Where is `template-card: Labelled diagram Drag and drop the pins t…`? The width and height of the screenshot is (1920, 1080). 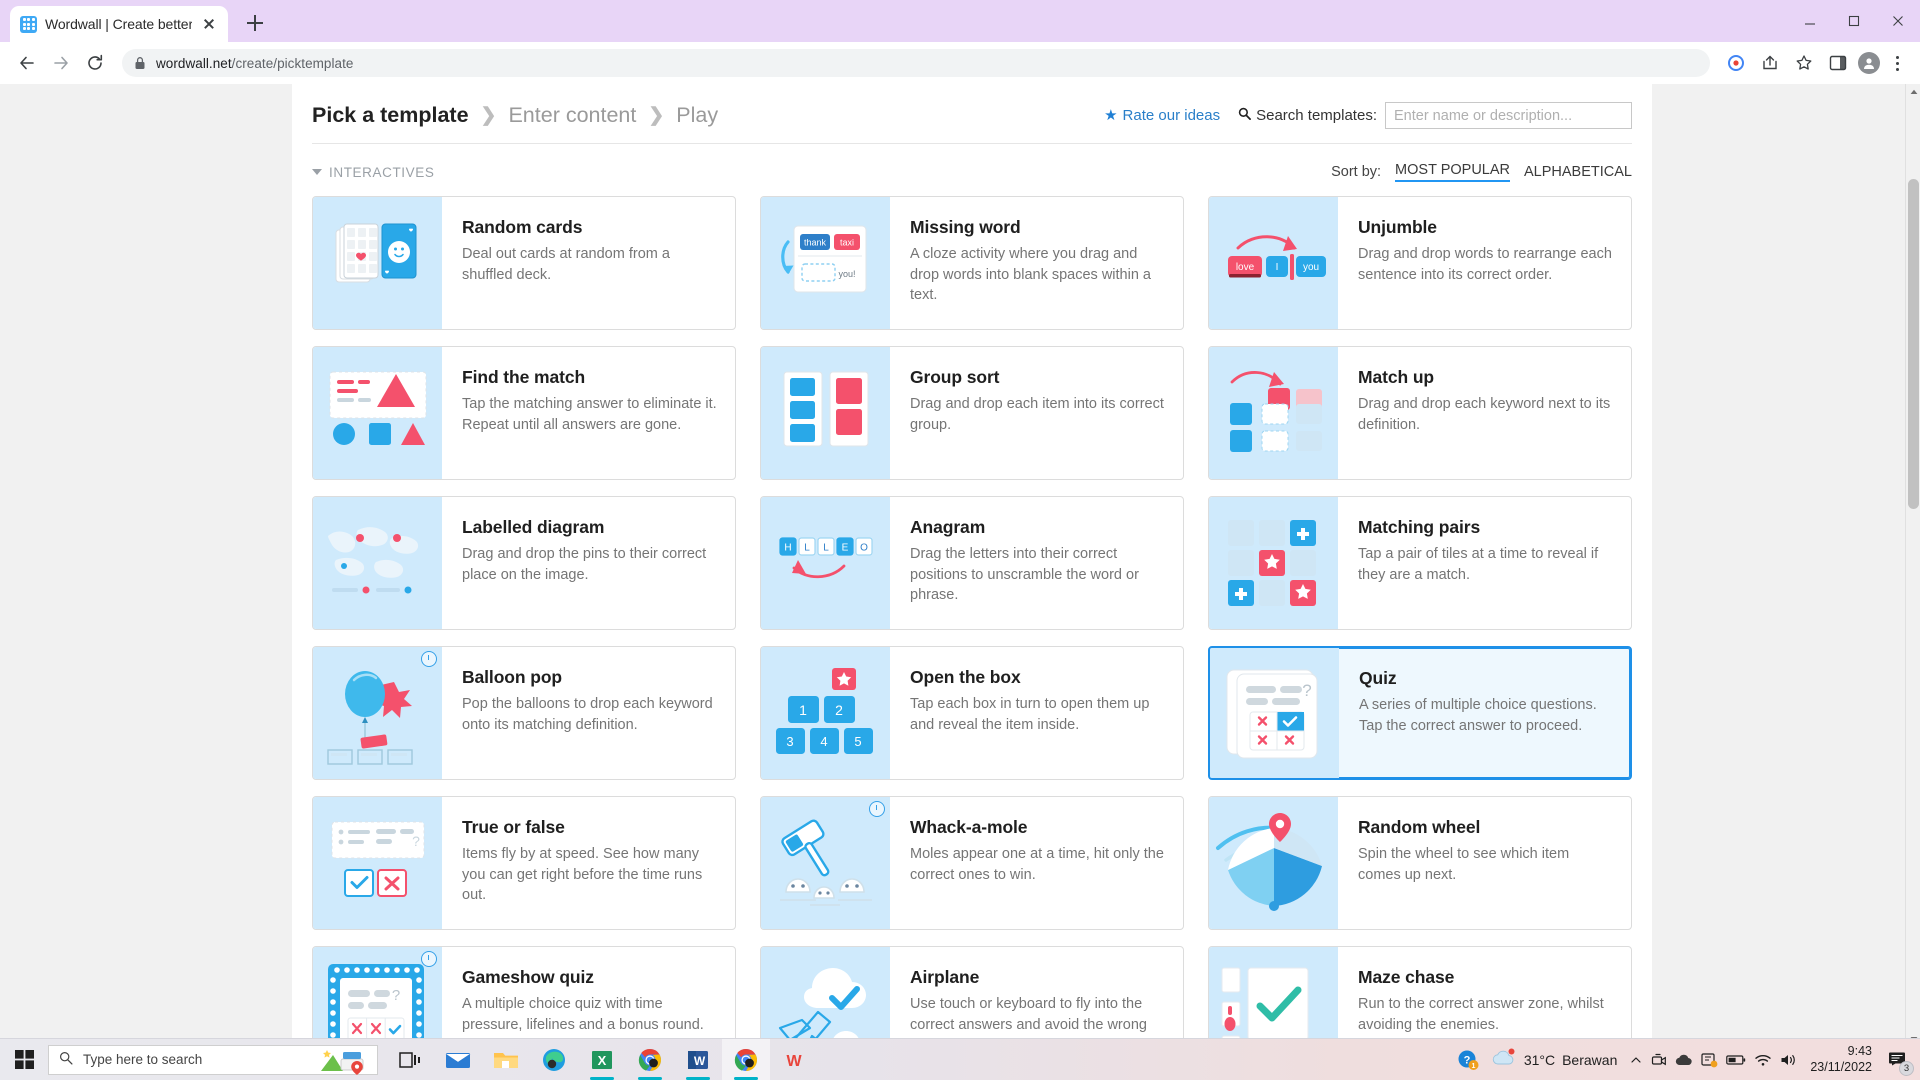 template-card: Labelled diagram Drag and drop the pins t… is located at coordinates (524, 563).